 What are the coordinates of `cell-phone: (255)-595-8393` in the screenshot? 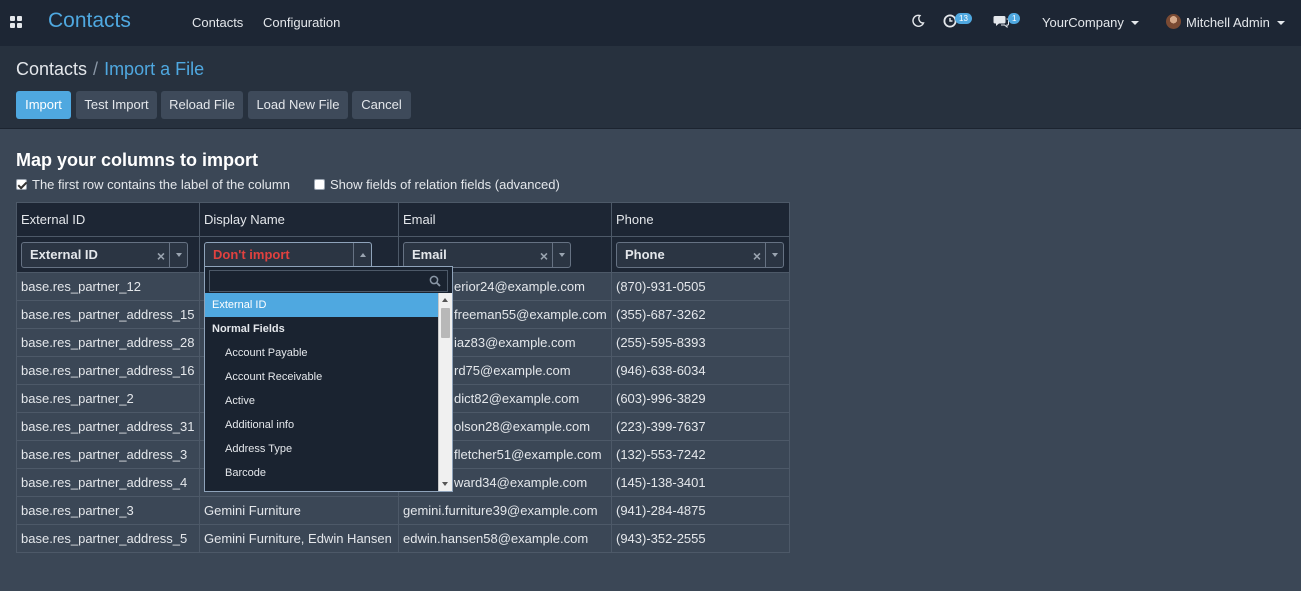 It's located at (700, 342).